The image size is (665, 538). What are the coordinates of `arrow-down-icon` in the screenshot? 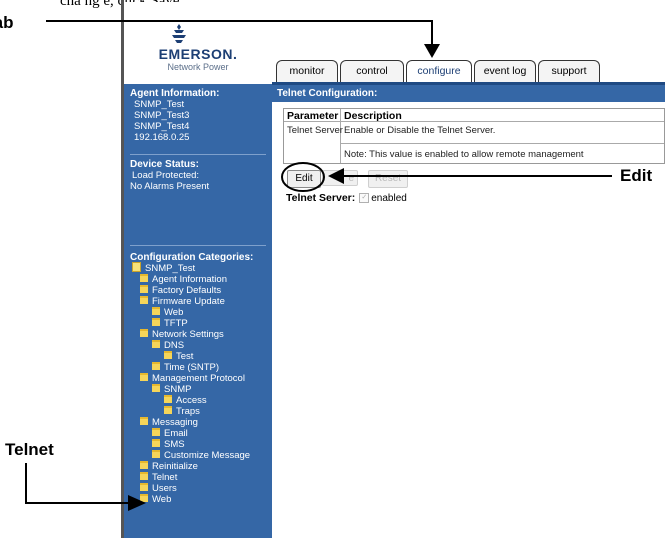 It's located at (432, 51).